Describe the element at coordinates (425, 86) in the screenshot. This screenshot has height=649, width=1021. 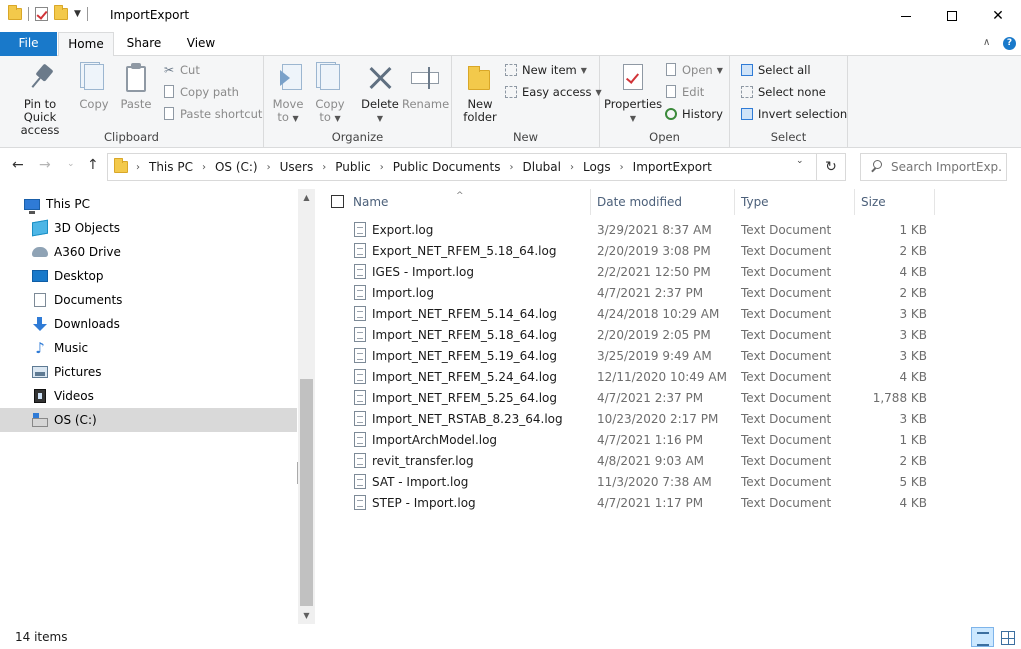
I see `rename-button: Rename` at that location.